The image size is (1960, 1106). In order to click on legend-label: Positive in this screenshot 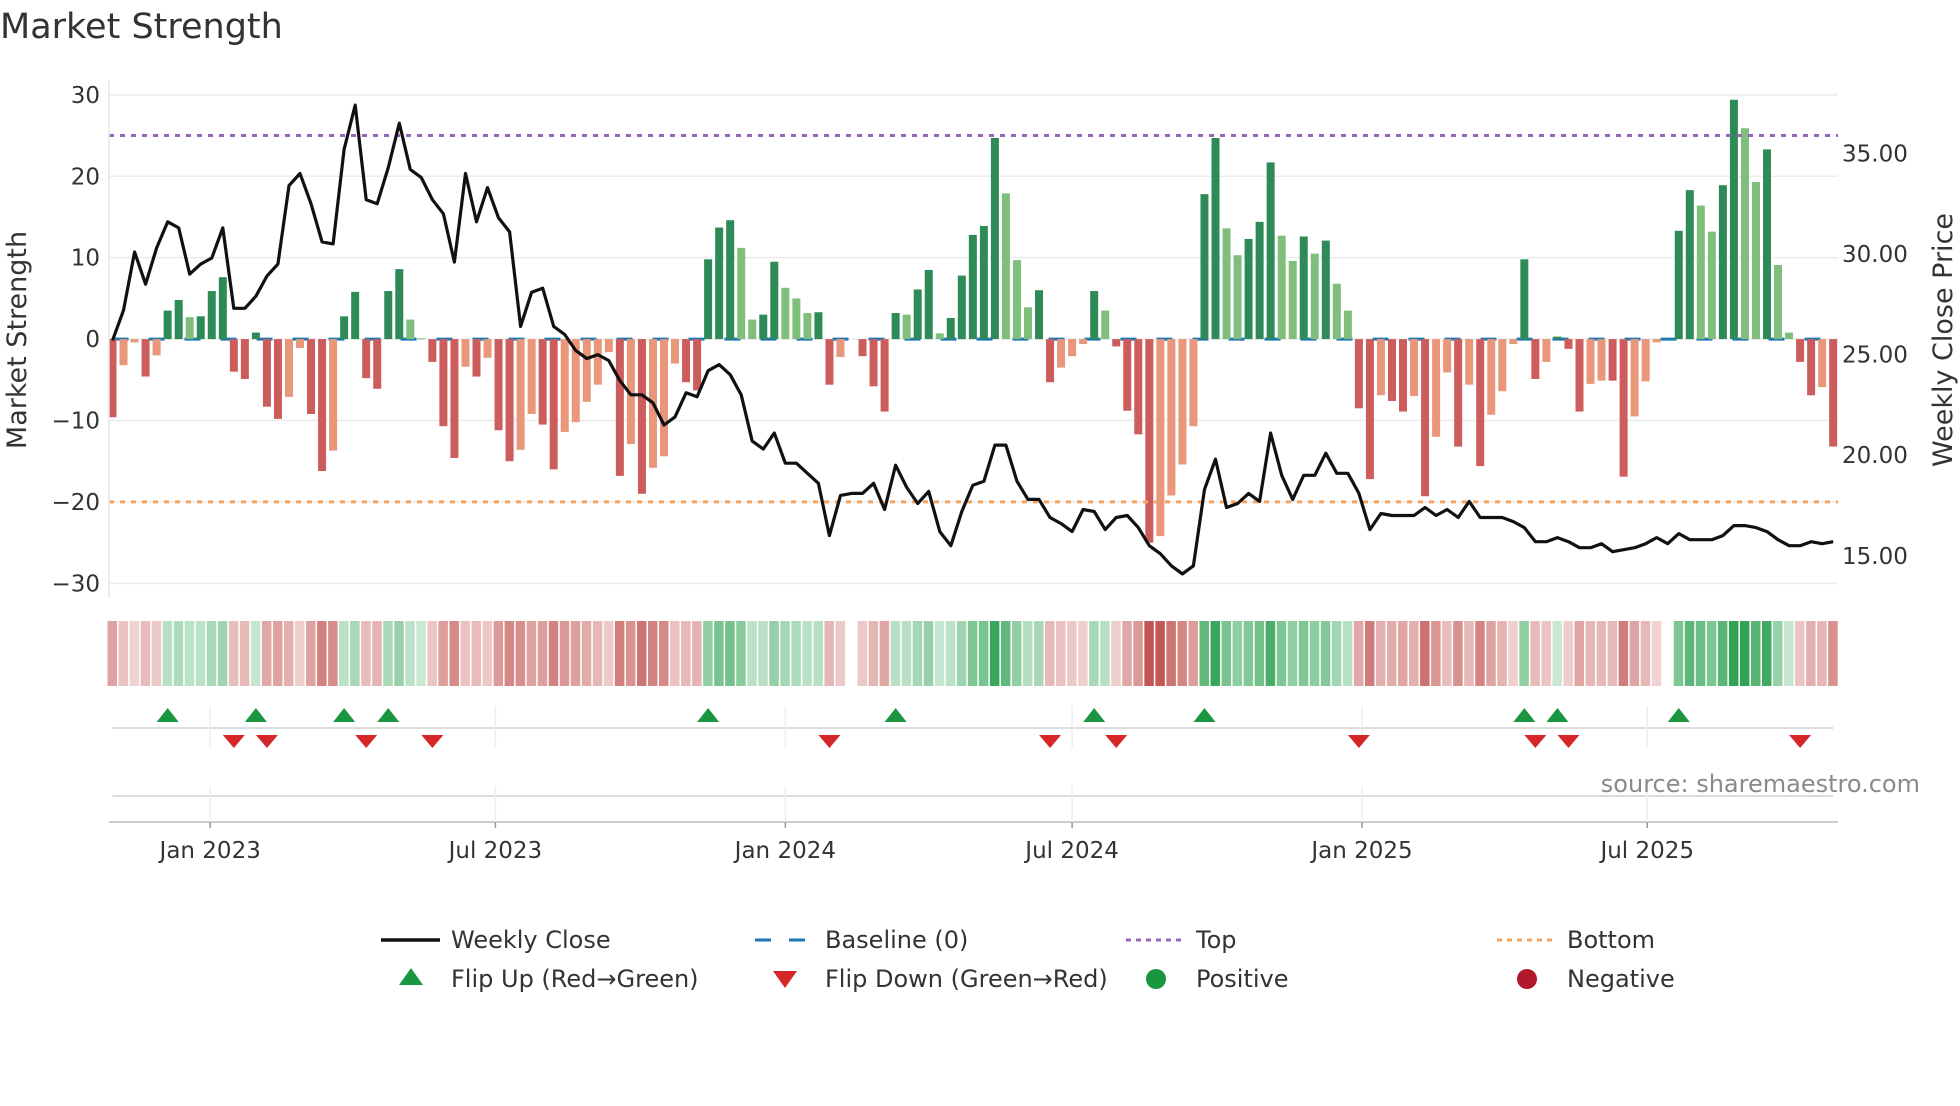, I will do `click(1242, 979)`.